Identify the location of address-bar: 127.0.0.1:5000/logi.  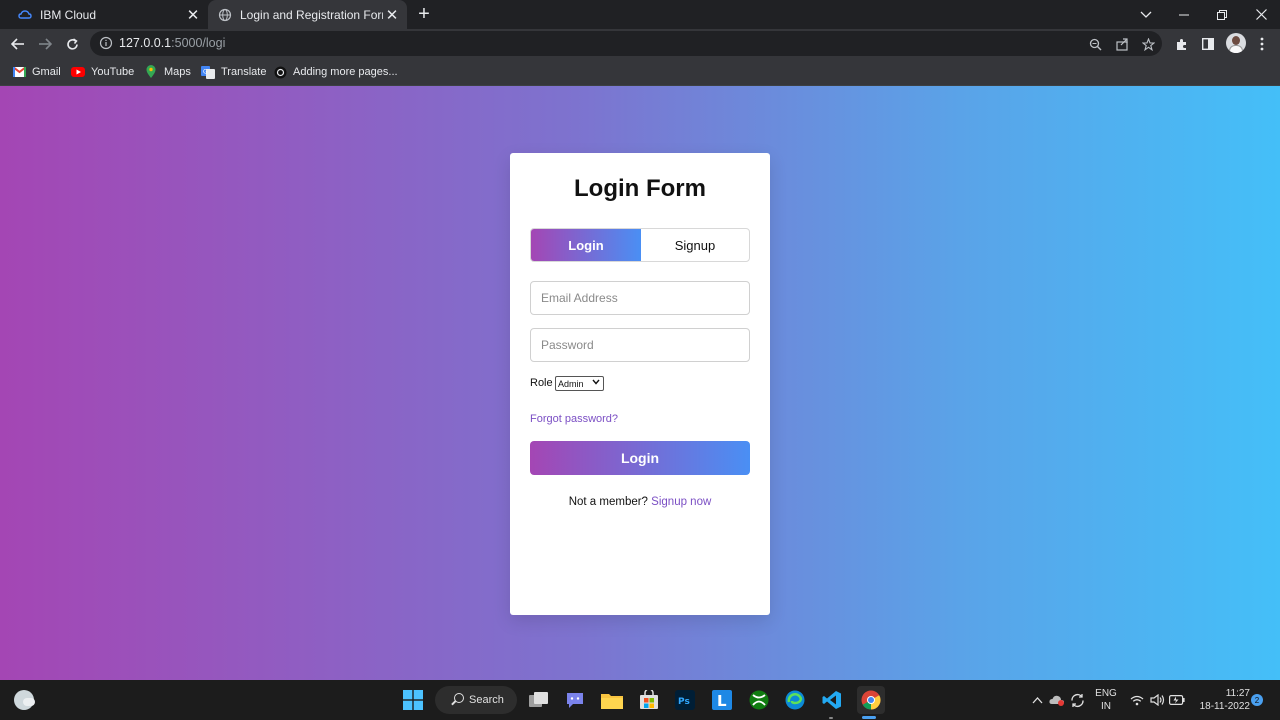
(626, 43).